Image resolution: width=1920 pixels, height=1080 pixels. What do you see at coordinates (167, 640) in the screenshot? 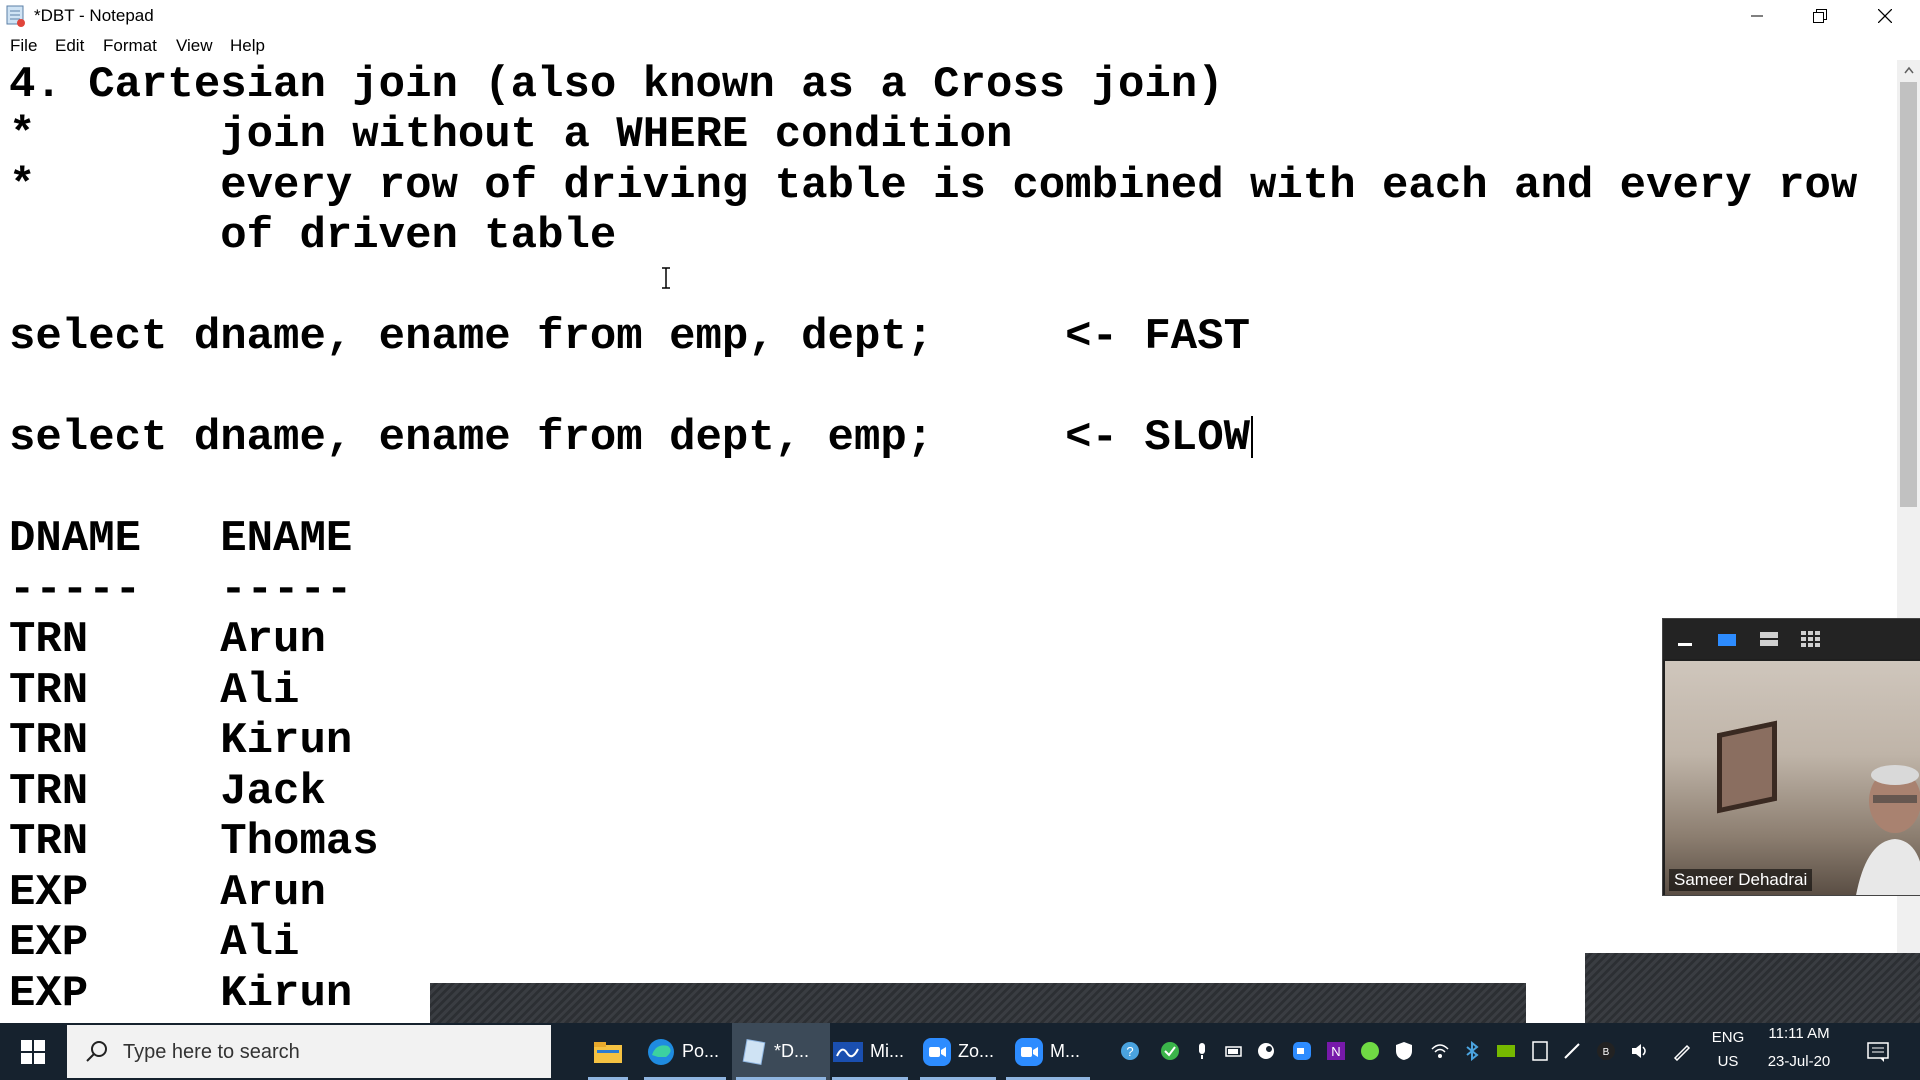
I see `editor-line: TRN Arun` at bounding box center [167, 640].